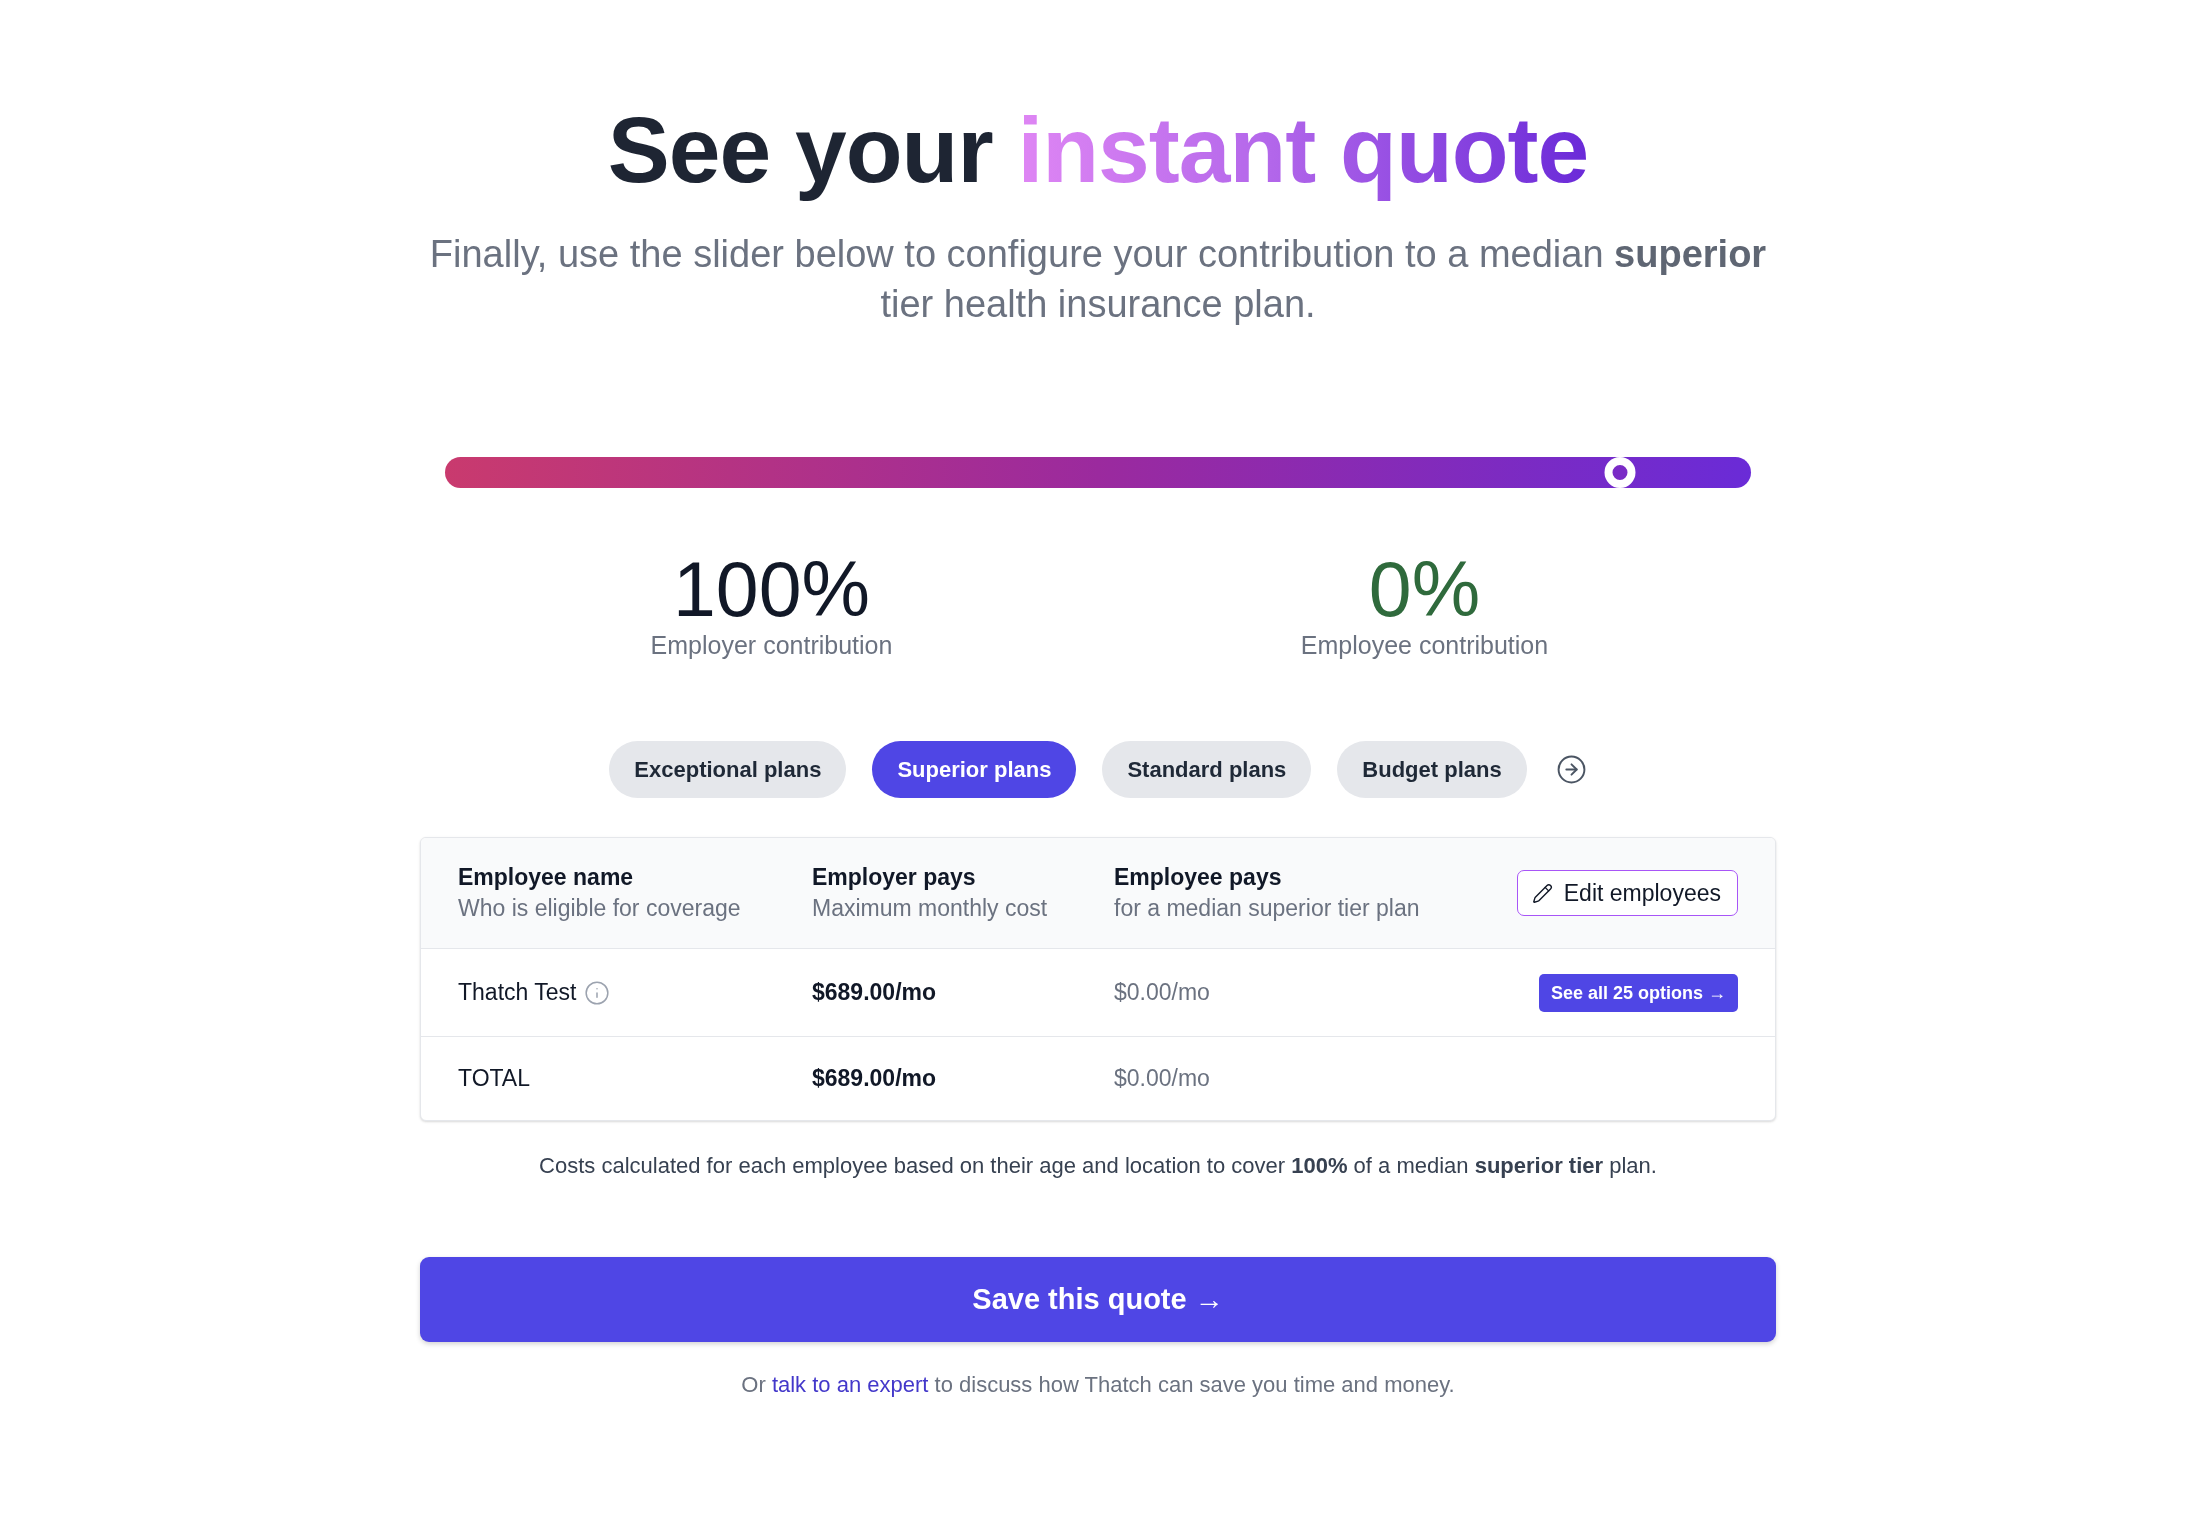 This screenshot has height=1534, width=2196. What do you see at coordinates (728, 770) in the screenshot?
I see `plan-tab: Exceptional plans` at bounding box center [728, 770].